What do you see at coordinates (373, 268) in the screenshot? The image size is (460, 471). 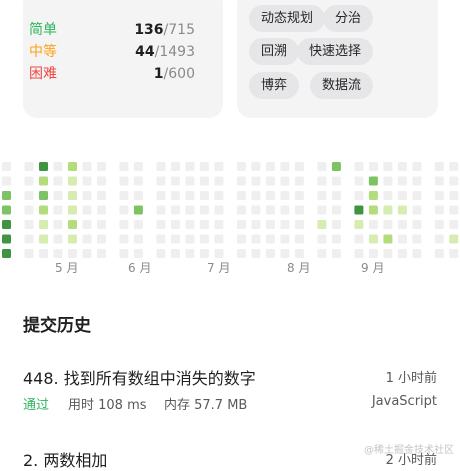 I see `month-label-september: 9 月` at bounding box center [373, 268].